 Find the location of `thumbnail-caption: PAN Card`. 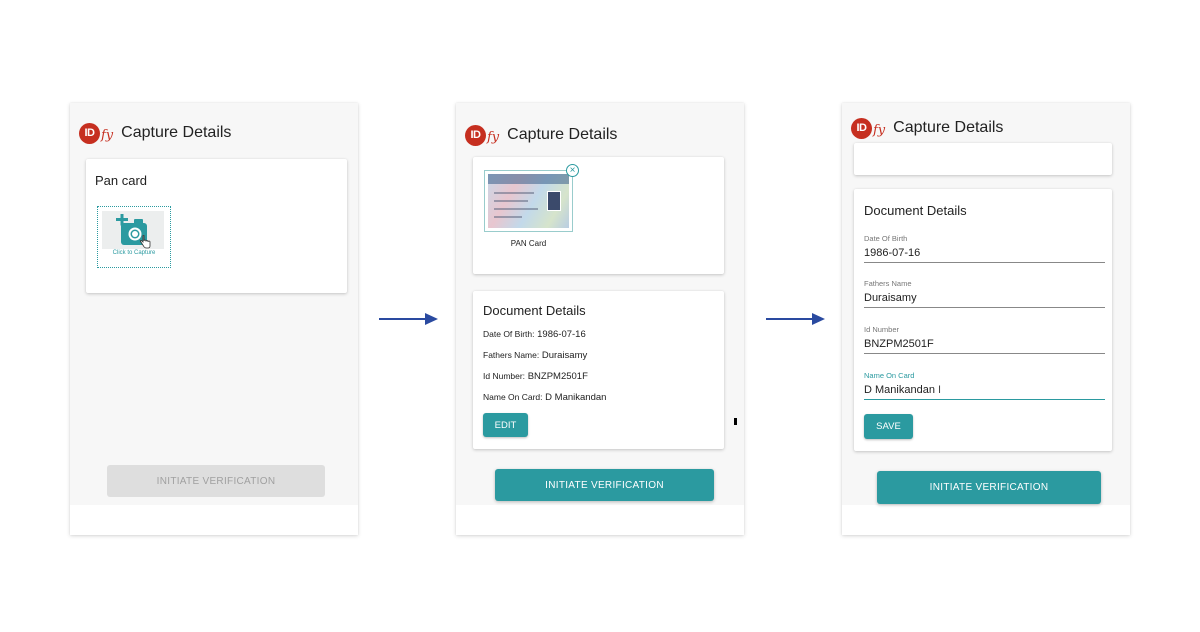

thumbnail-caption: PAN Card is located at coordinates (528, 243).